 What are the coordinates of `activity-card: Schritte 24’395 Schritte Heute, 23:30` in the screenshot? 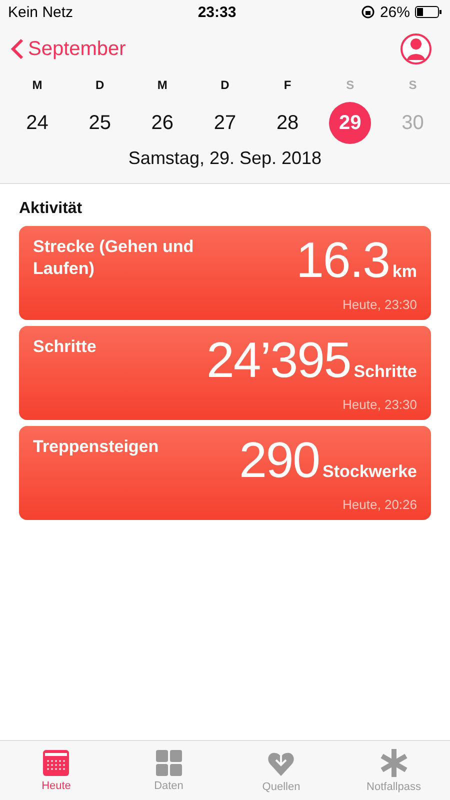 It's located at (225, 373).